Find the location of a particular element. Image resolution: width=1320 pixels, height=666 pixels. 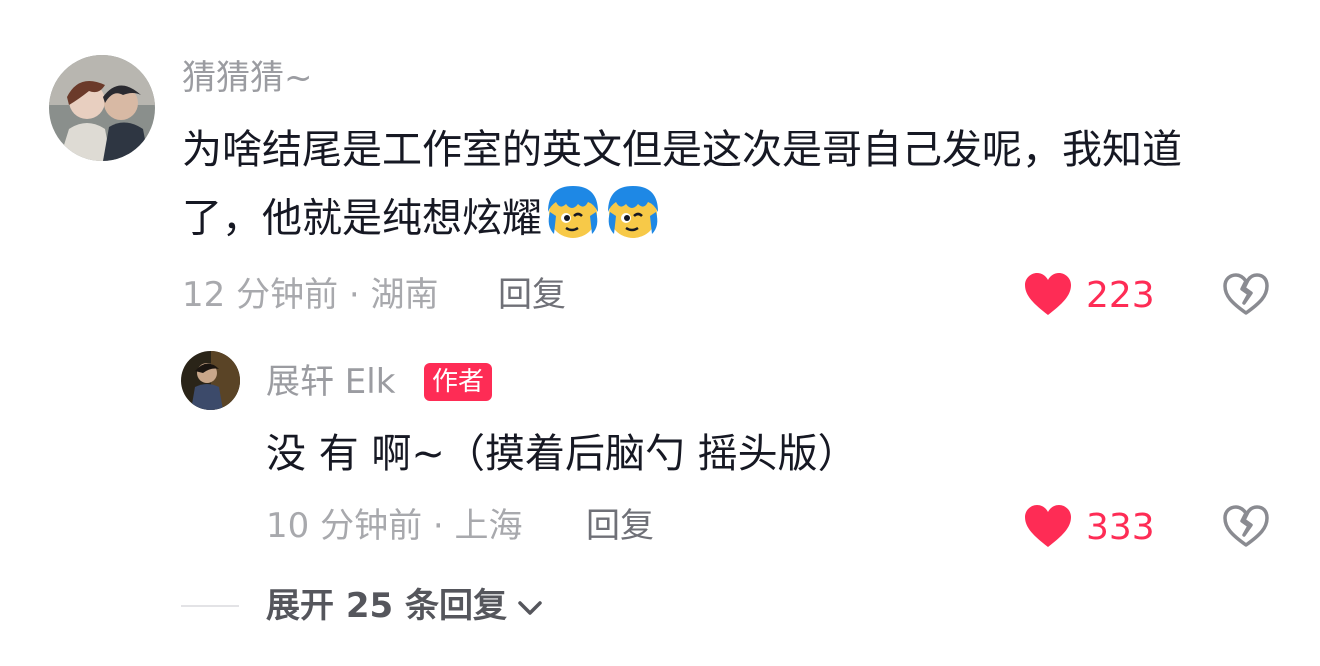

comment-body: 为啥结尾是工作室的英文但是这次是哥自己发呢，我知道了，他就是纯想炫耀 is located at coordinates (682, 184).